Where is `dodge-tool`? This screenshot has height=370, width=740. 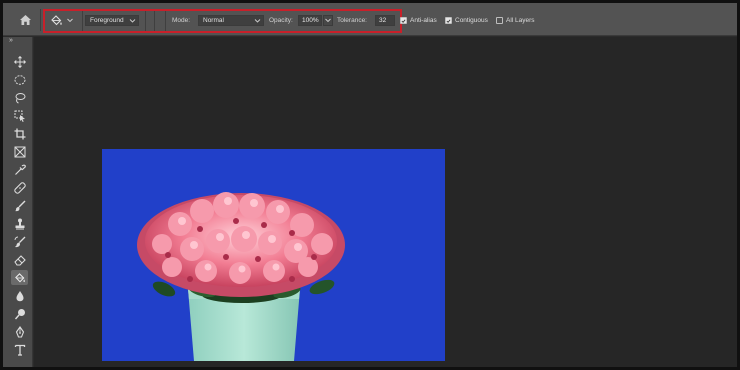
dodge-tool is located at coordinates (19, 313).